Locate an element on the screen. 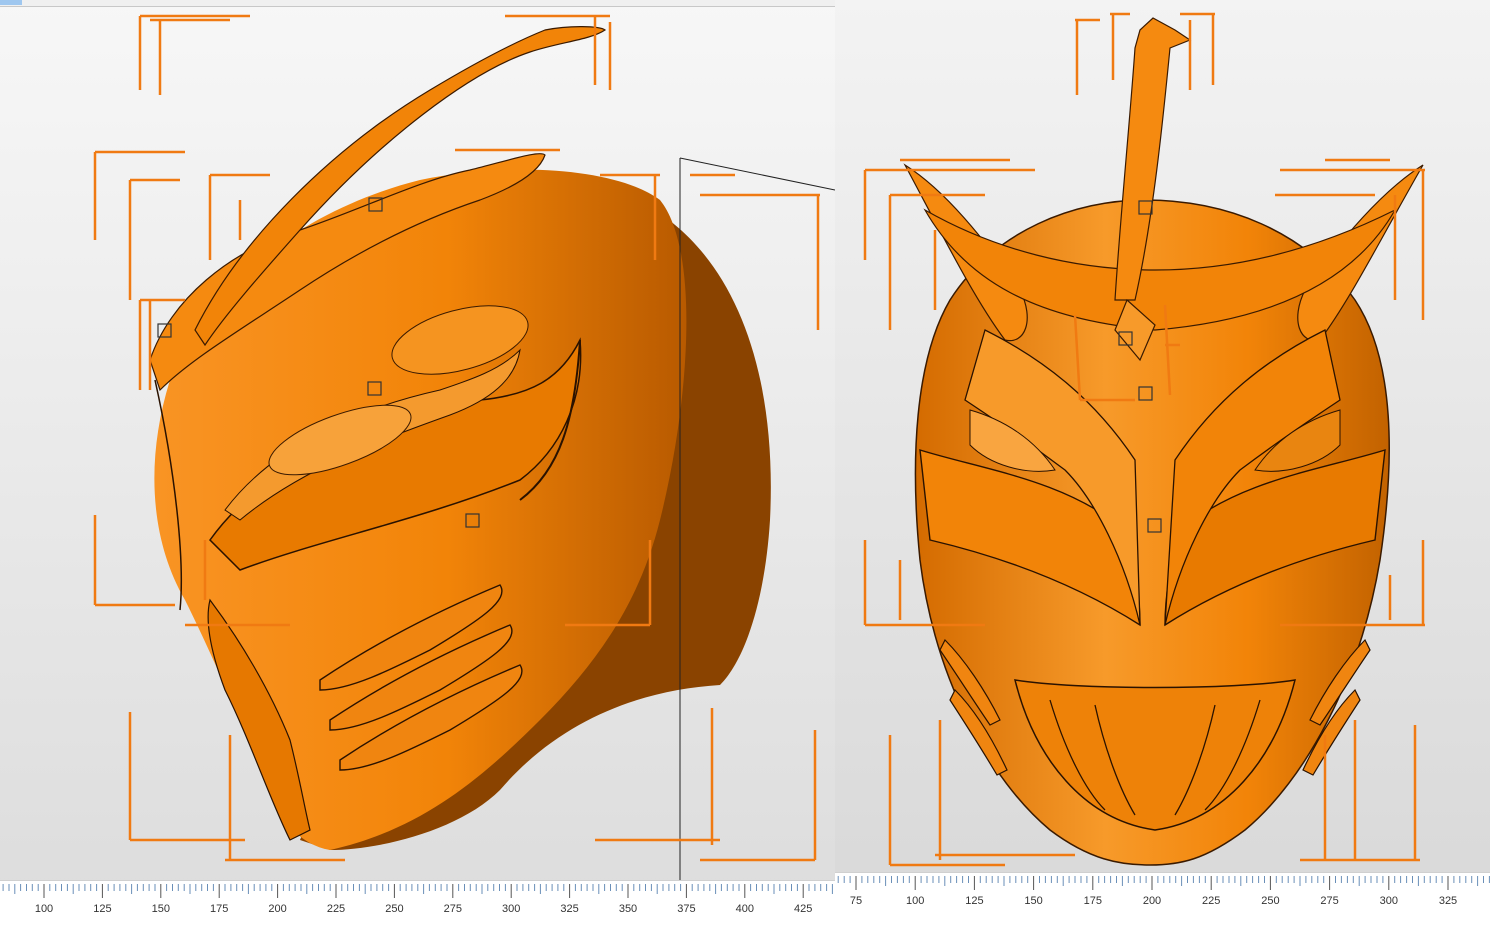  ruler-label: 350 is located at coordinates (628, 909).